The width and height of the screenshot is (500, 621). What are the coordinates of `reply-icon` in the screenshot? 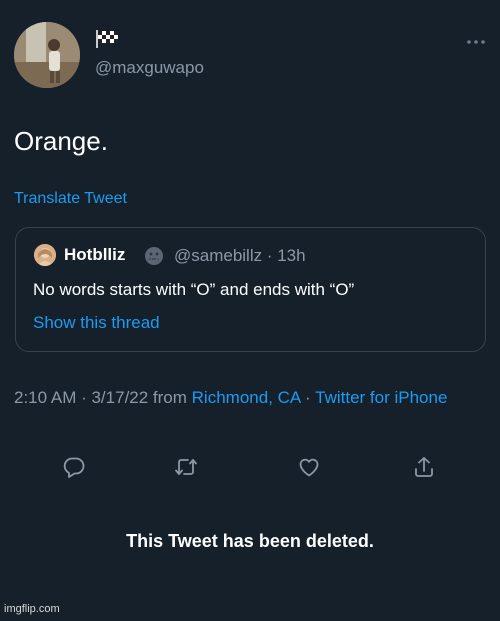 It's located at (74, 467).